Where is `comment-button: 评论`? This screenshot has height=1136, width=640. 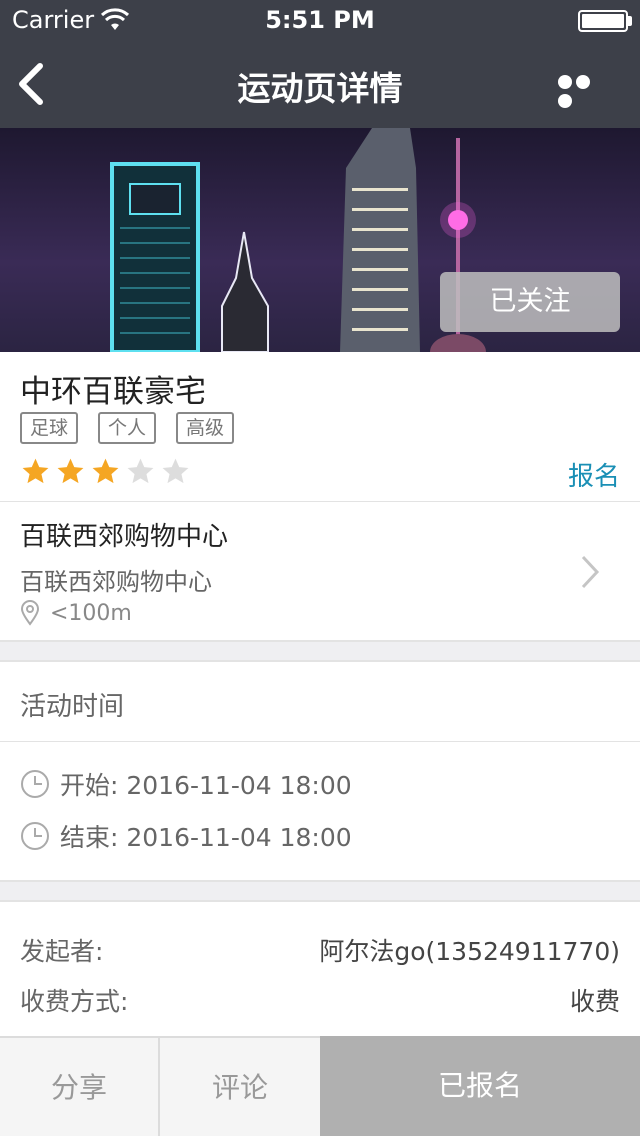 comment-button: 评论 is located at coordinates (240, 1086).